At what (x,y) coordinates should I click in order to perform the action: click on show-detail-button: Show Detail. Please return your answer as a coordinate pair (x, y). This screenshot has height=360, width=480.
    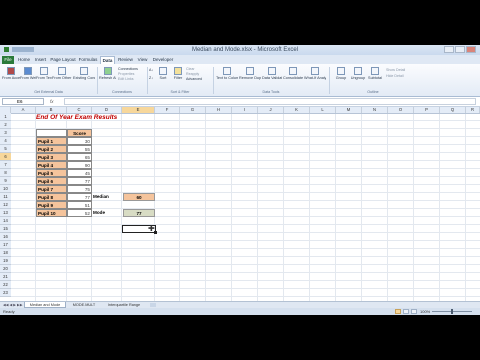
    Looking at the image, I should click on (395, 70).